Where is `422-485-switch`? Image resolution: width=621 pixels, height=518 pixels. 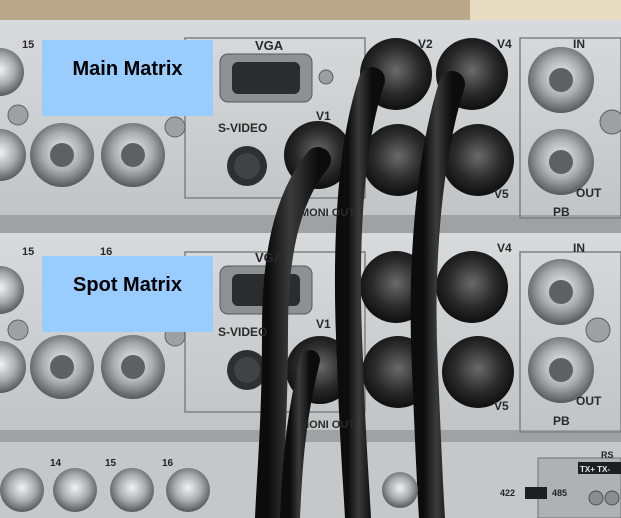
422-485-switch is located at coordinates (536, 493).